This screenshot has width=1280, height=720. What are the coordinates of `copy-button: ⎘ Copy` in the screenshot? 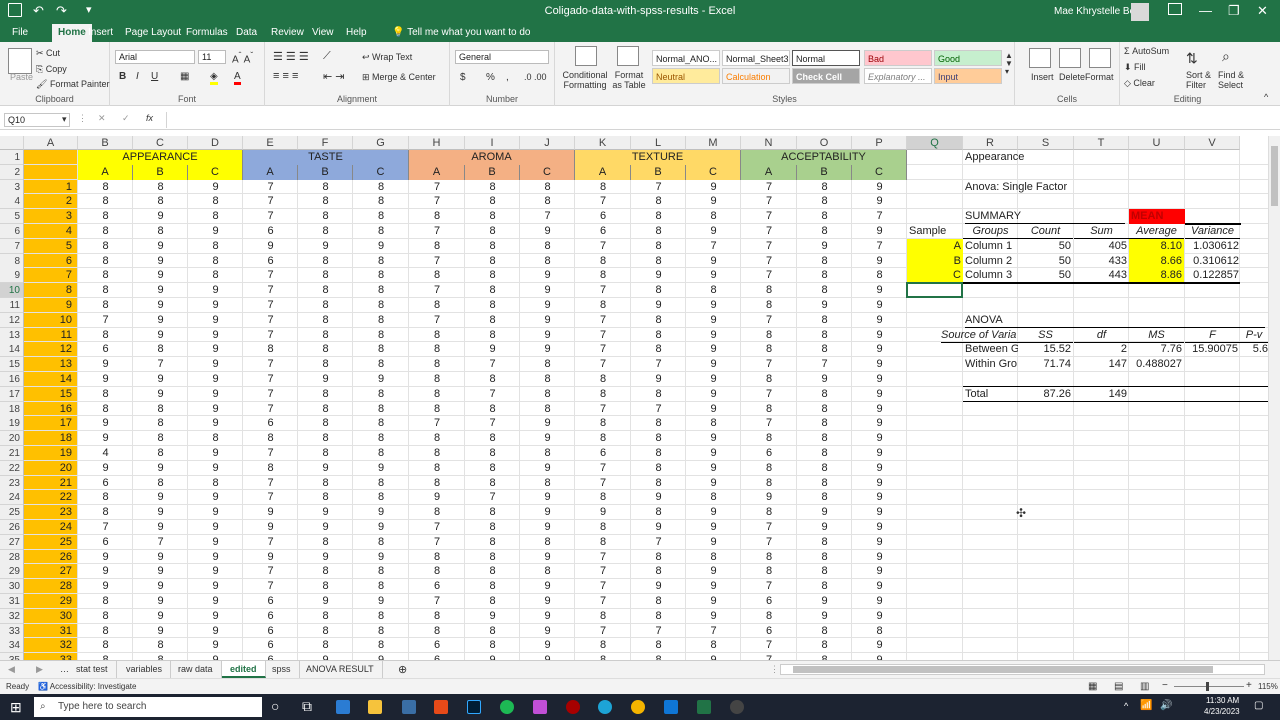 It's located at (51, 69).